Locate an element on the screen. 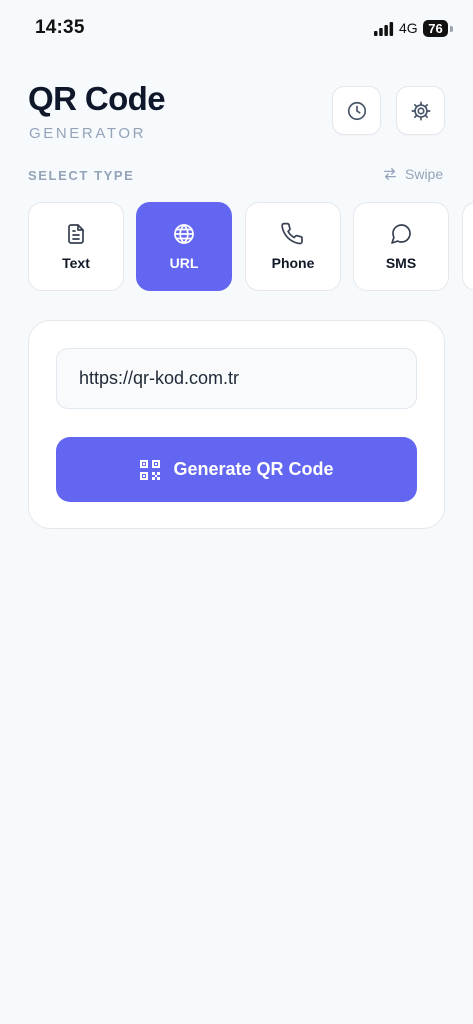 This screenshot has width=473, height=1024. tab-sms-label: SMS is located at coordinates (401, 263).